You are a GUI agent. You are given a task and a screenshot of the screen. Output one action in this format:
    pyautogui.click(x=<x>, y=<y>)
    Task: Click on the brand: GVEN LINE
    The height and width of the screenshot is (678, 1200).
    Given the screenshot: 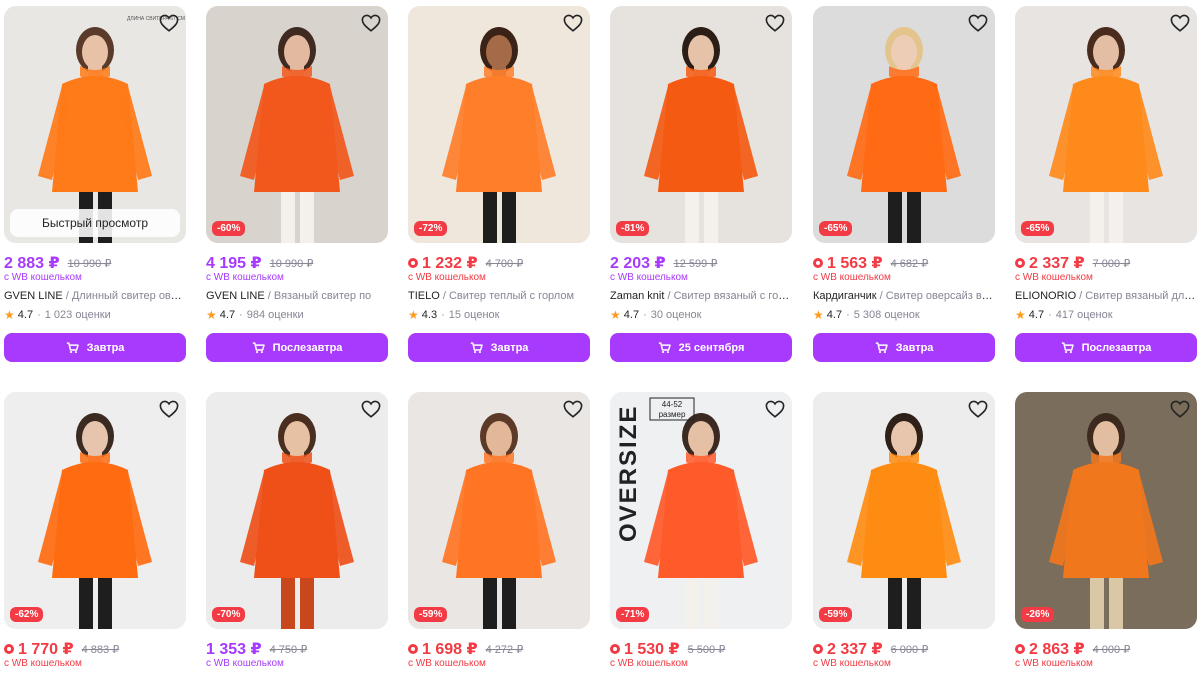 What is the action you would take?
    pyautogui.click(x=33, y=296)
    